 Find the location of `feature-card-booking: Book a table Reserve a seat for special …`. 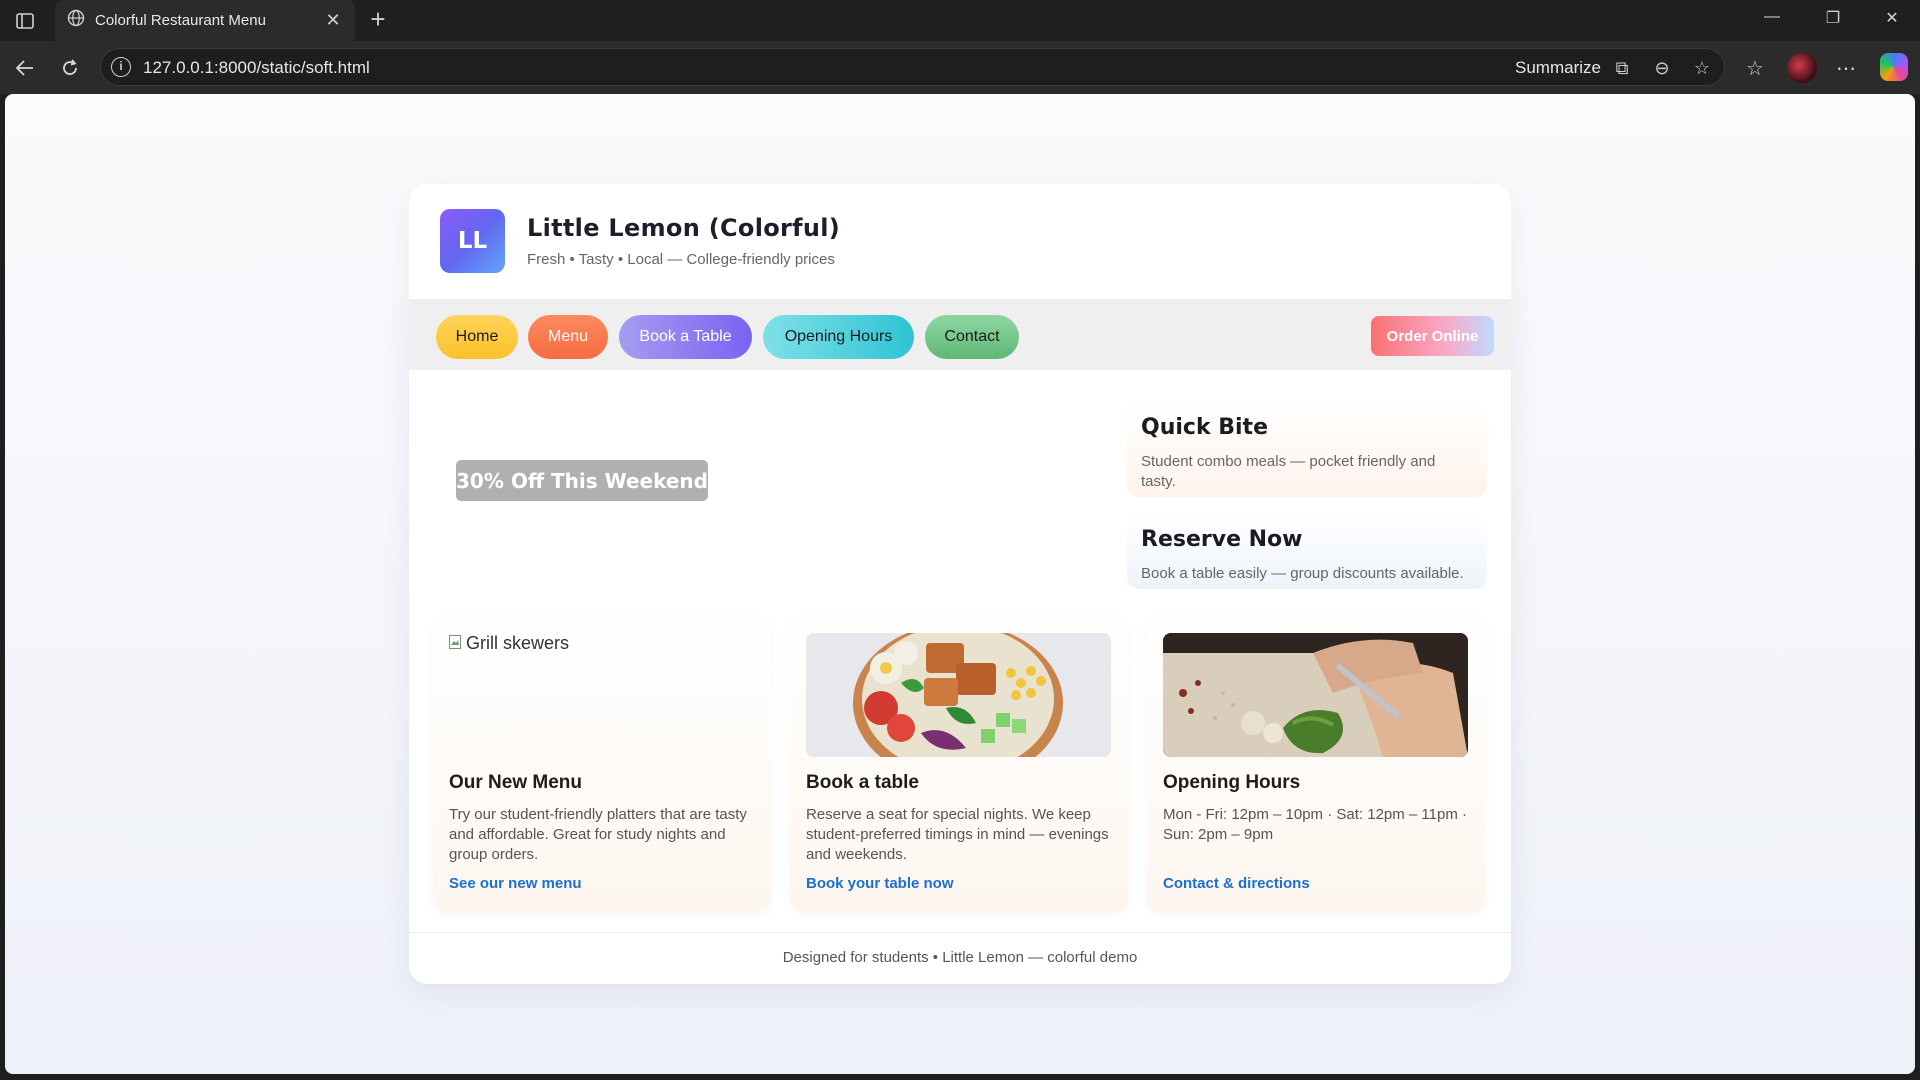

feature-card-booking: Book a table Reserve a seat for special … is located at coordinates (959, 765).